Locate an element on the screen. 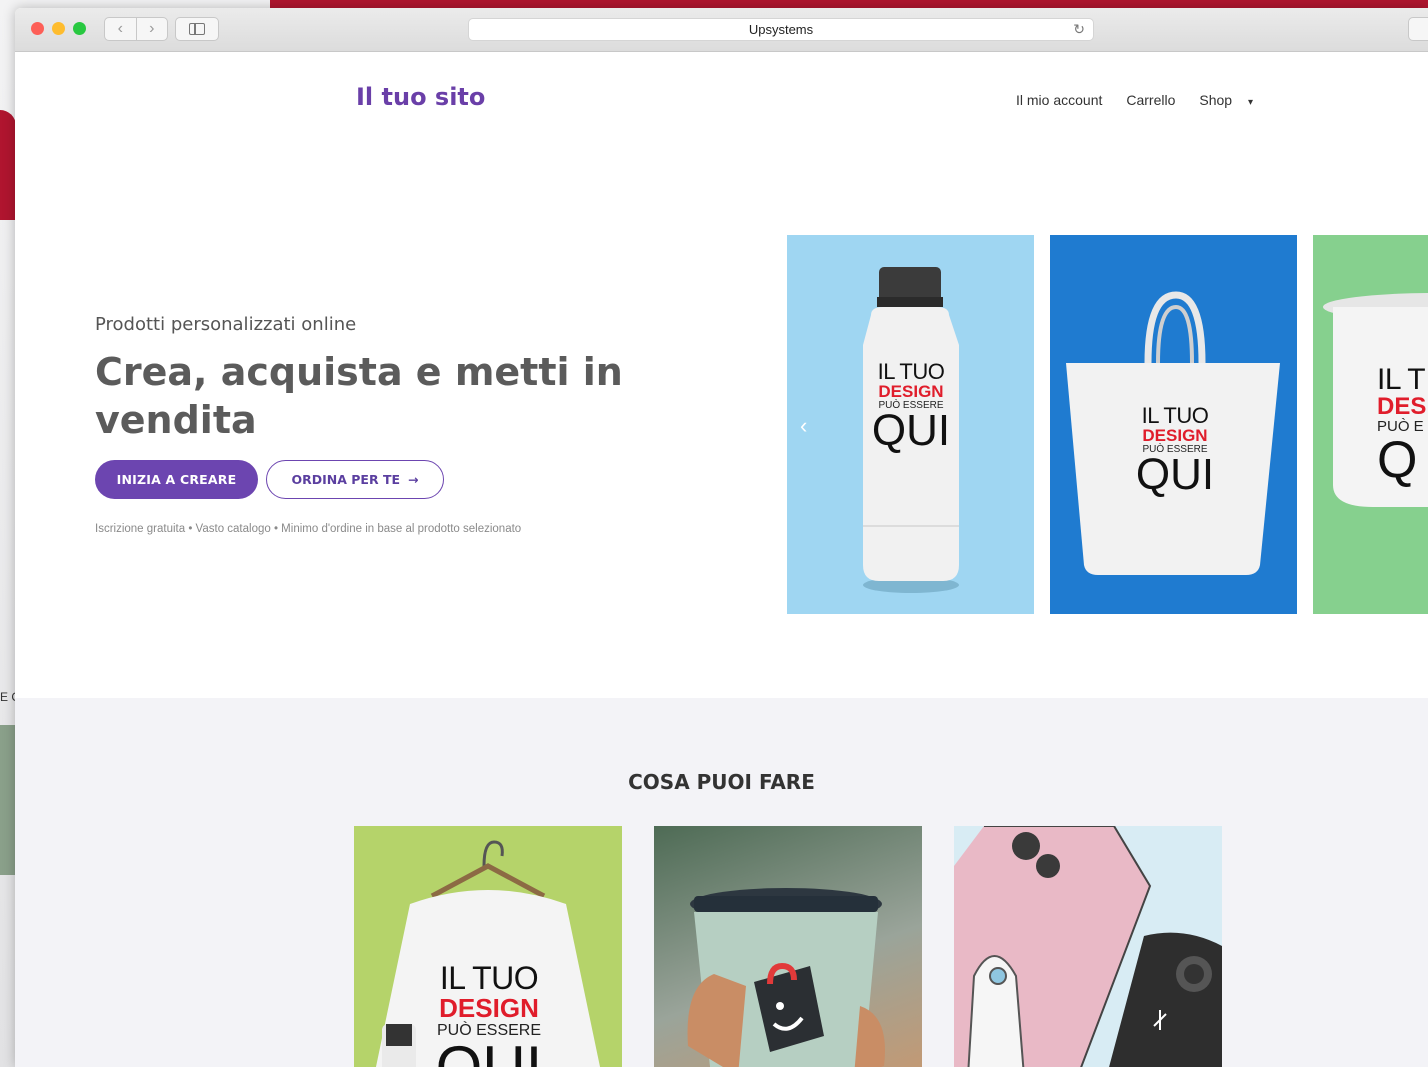 The width and height of the screenshot is (1428, 1067). hero-headline: Crea, acquista e metti in vendita is located at coordinates (359, 396).